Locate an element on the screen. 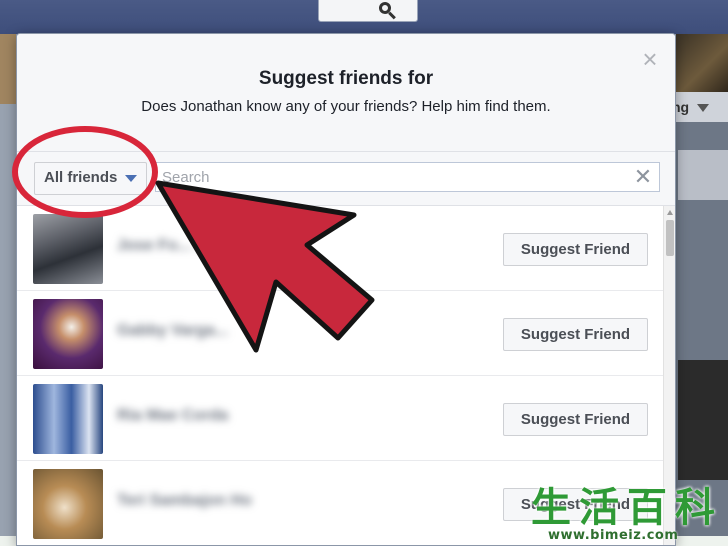 The image size is (728, 546). friend-name: Ria Mae Corda is located at coordinates (173, 415).